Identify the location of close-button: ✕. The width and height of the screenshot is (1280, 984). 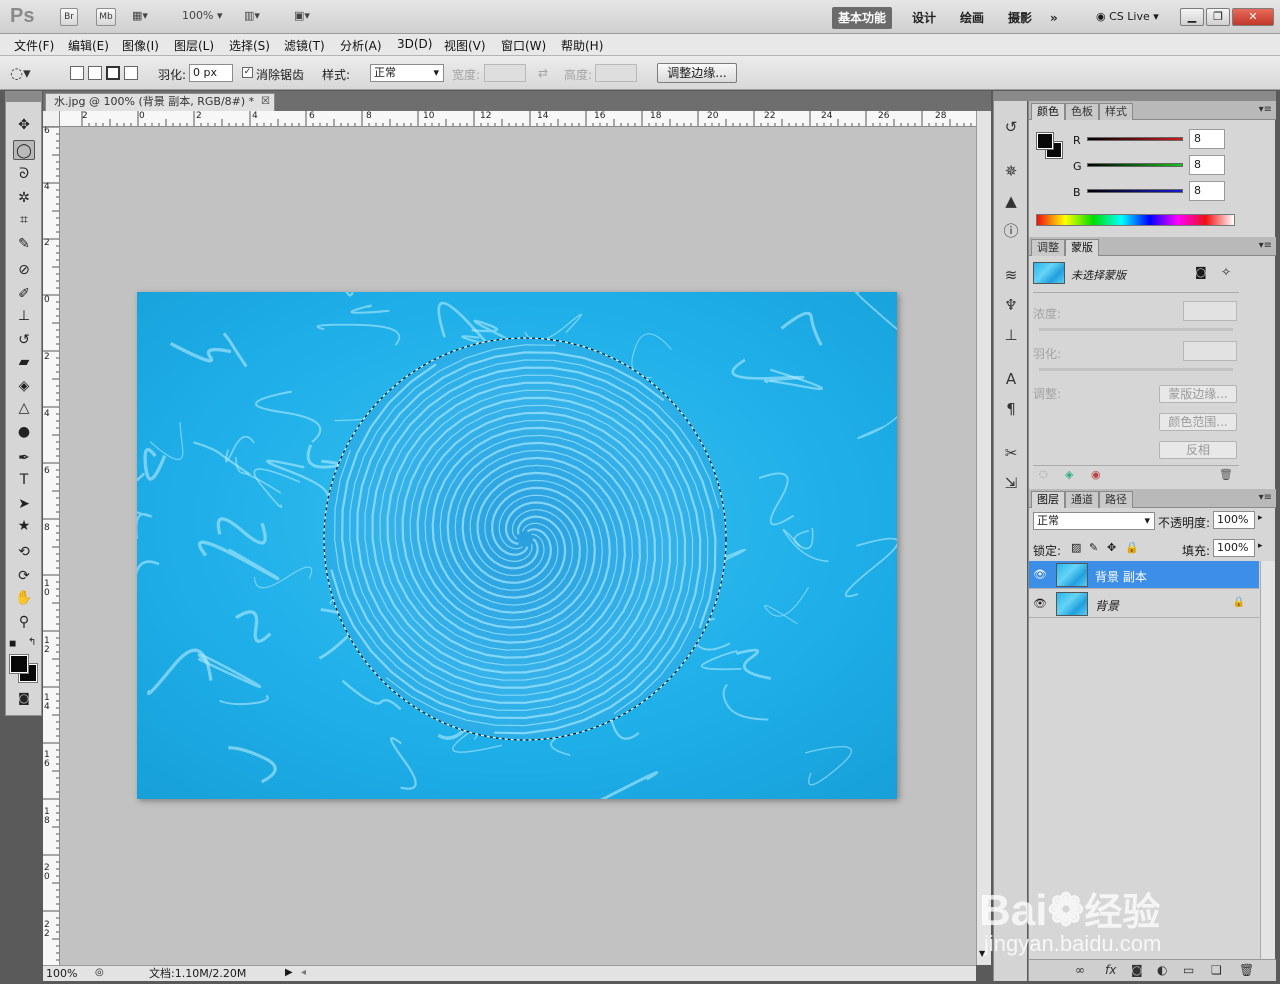
(1253, 17).